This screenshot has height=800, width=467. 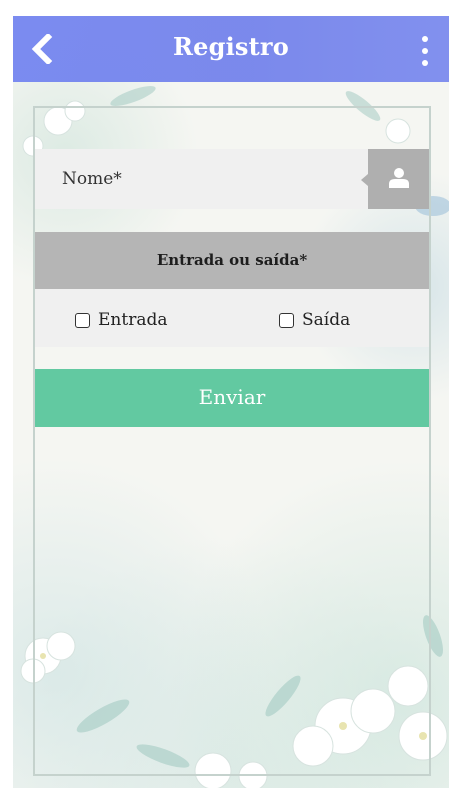 I want to click on entry-exit-header-label: Entrada ou saída*, so click(x=232, y=260).